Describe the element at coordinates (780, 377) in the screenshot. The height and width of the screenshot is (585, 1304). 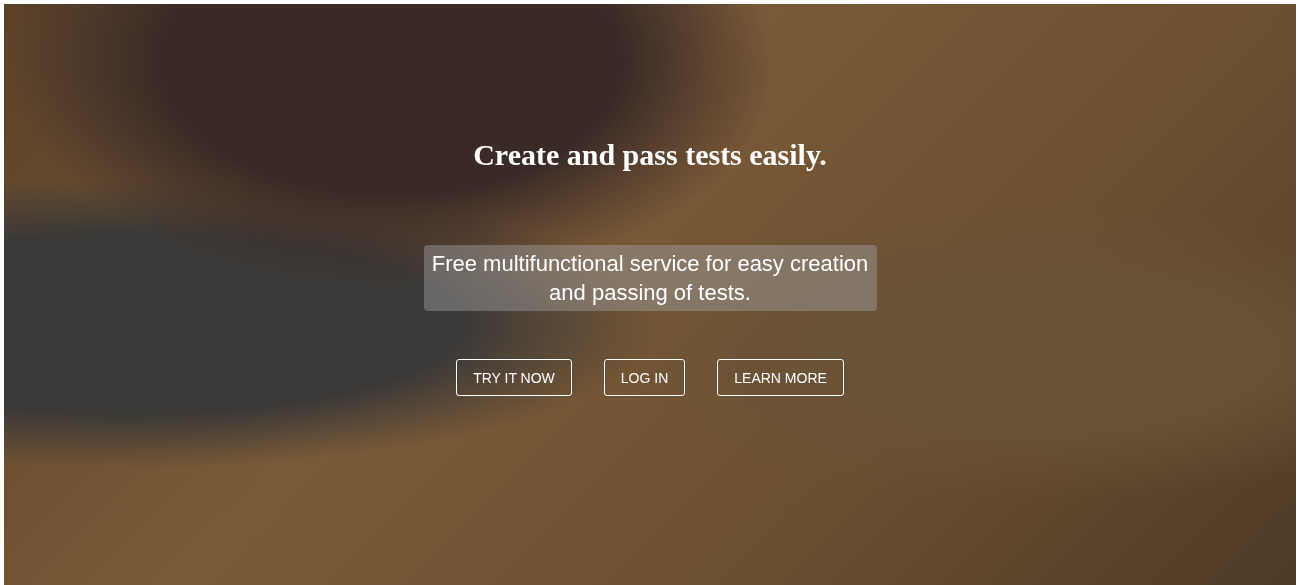
I see `hero-button: LEARN MORE` at that location.